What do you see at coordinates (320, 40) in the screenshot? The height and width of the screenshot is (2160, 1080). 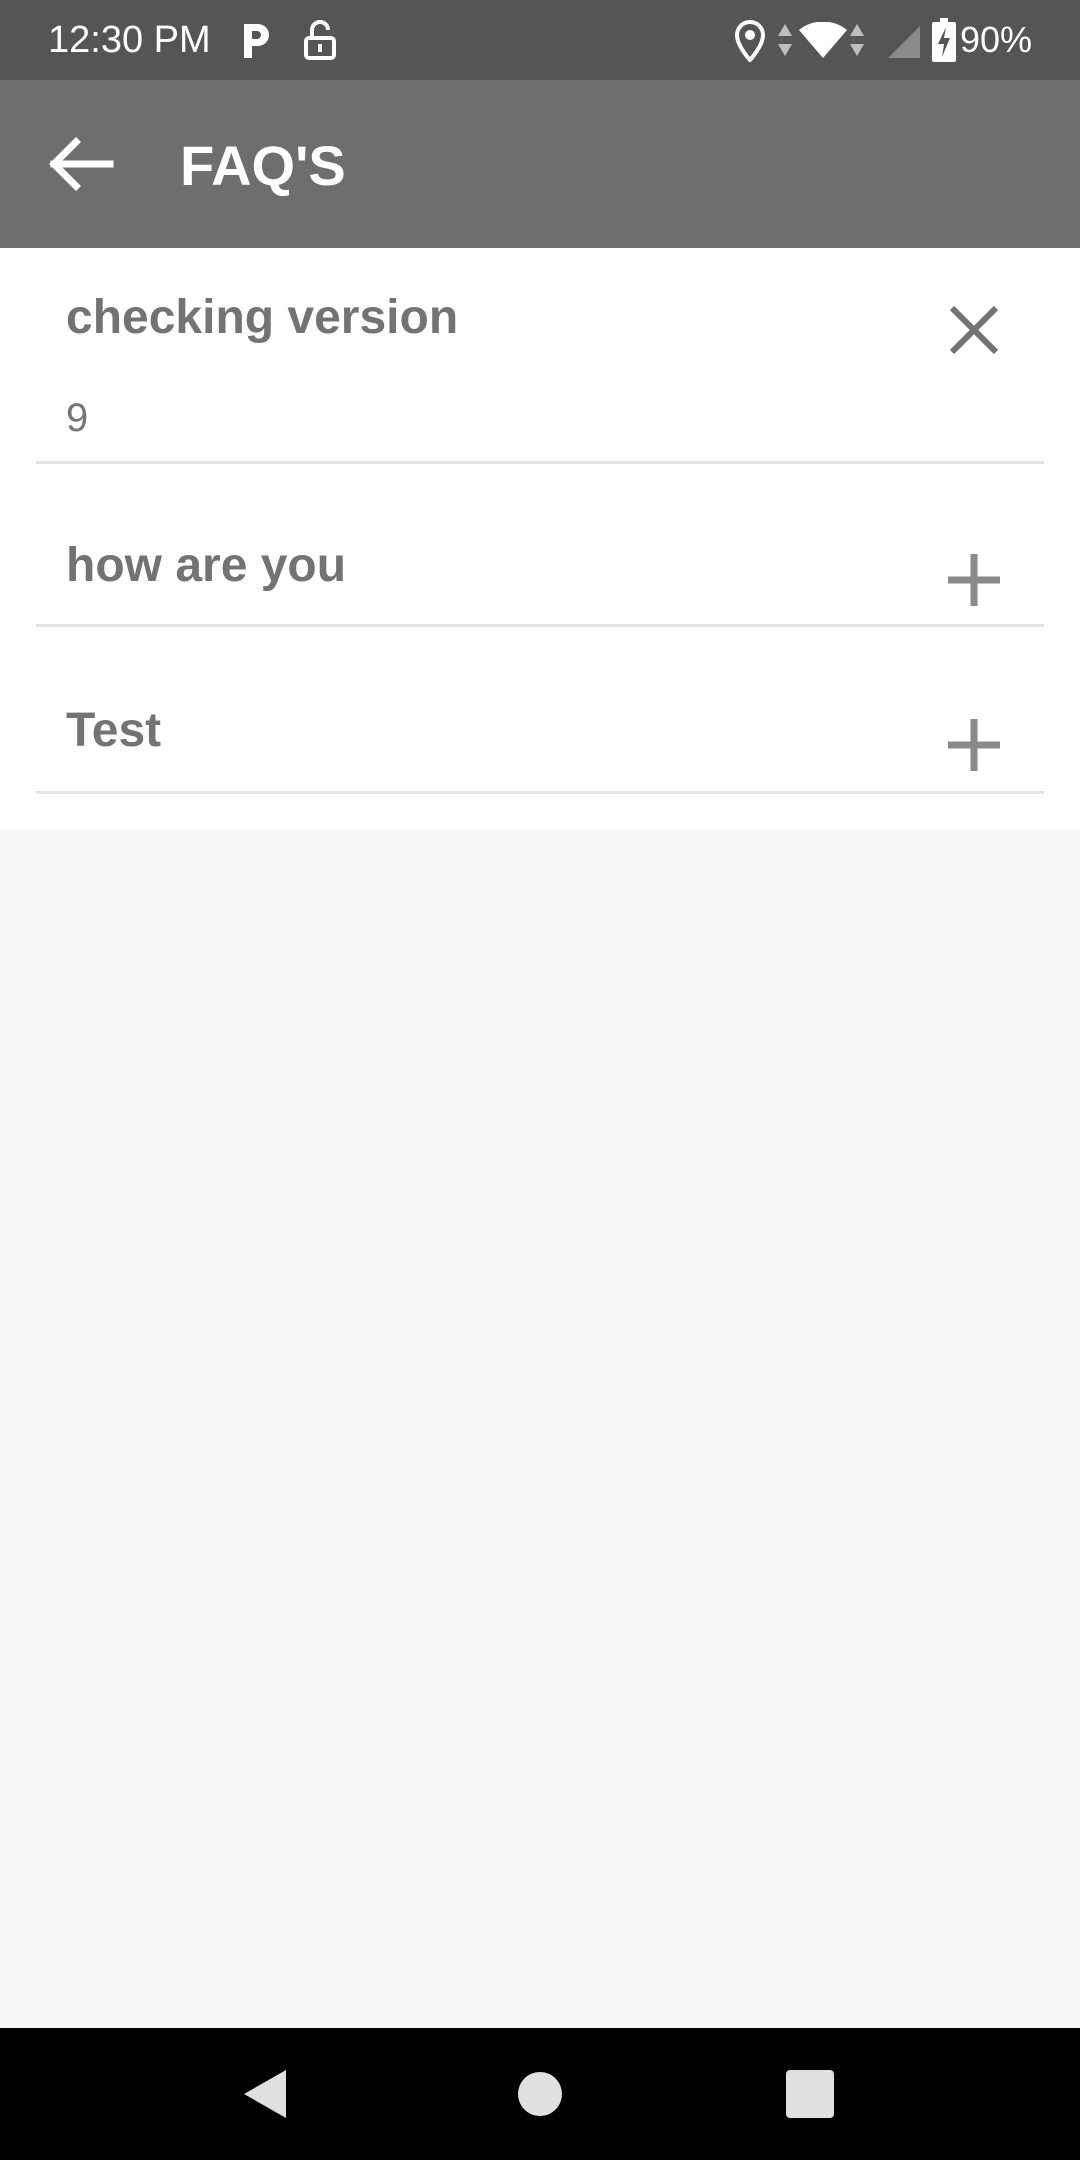 I see `unlock-icon` at bounding box center [320, 40].